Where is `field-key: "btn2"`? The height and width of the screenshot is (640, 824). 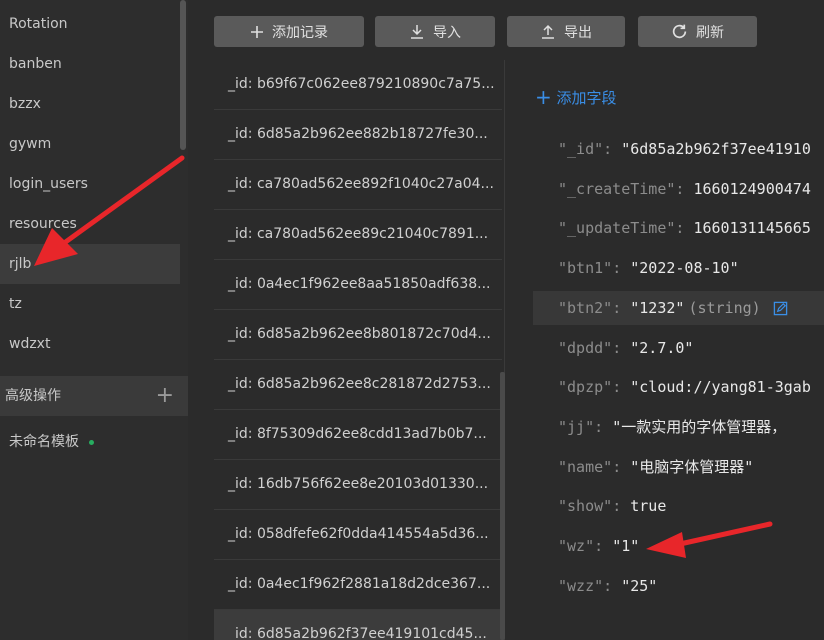 field-key: "btn2" is located at coordinates (585, 307).